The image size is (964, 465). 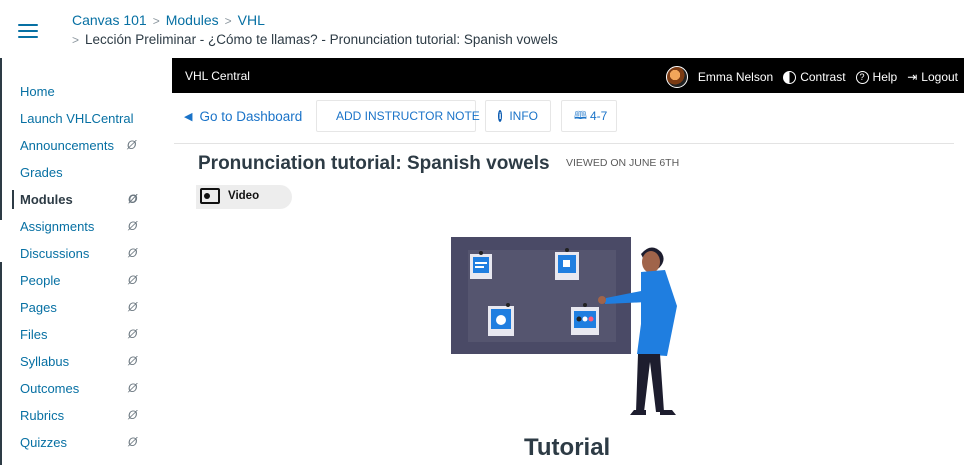 I want to click on sidebar-item-pages: Pages Ø, so click(x=90, y=307).